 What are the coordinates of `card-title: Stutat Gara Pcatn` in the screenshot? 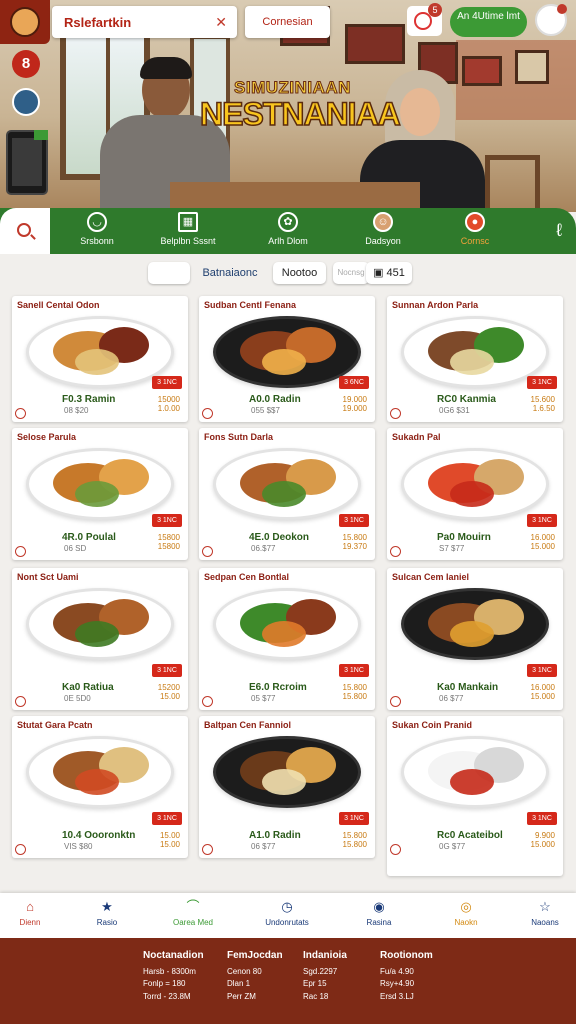 It's located at (55, 725).